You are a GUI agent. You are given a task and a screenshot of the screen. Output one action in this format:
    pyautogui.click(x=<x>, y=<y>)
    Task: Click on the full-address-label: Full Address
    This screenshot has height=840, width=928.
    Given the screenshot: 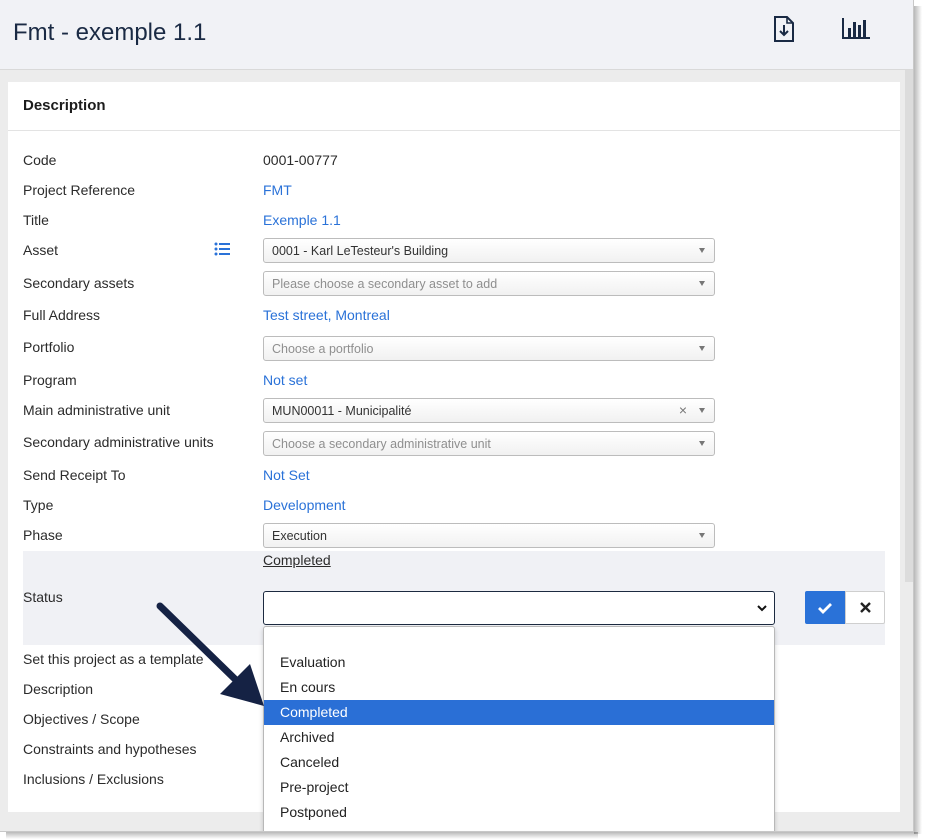 What is the action you would take?
    pyautogui.click(x=62, y=315)
    